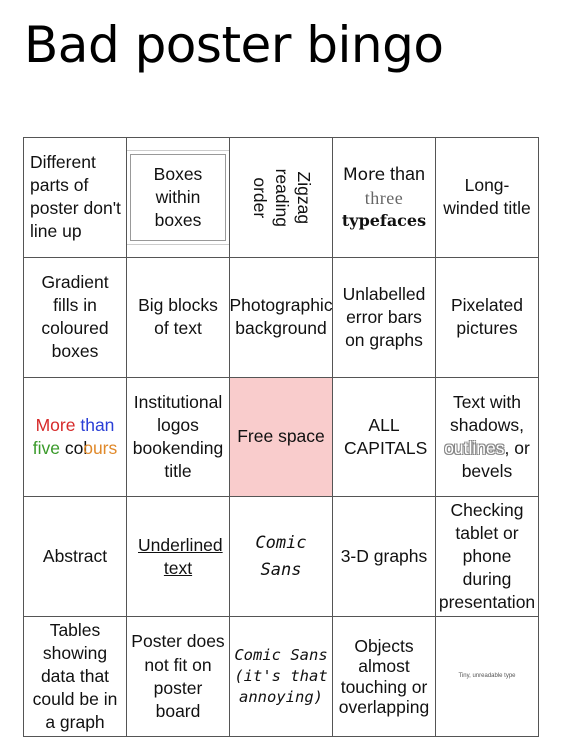 Image resolution: width=562 pixels, height=749 pixels. I want to click on cell-label: Unlabelled error bars on graphs, so click(384, 316).